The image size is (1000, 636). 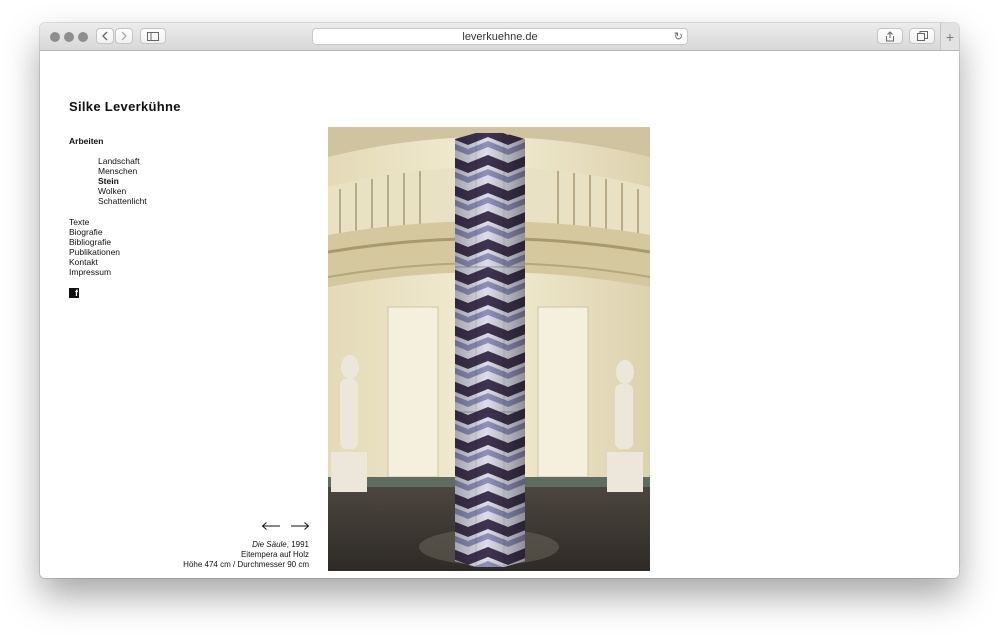 I want to click on minimize-window-button, so click(x=69, y=37).